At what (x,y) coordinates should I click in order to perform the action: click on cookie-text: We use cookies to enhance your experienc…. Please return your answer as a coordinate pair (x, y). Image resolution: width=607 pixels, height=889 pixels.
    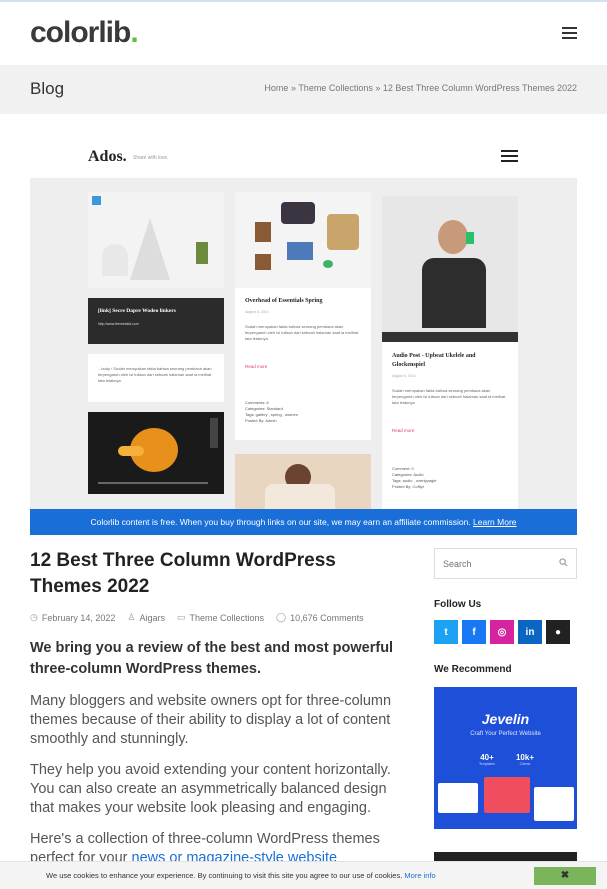
    Looking at the image, I should click on (241, 875).